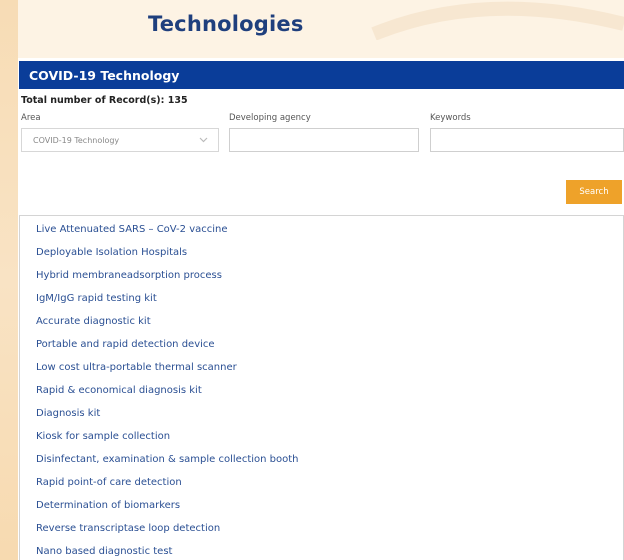 This screenshot has width=624, height=560. Describe the element at coordinates (109, 482) in the screenshot. I see `list-item: Rapid point-of care detection` at that location.